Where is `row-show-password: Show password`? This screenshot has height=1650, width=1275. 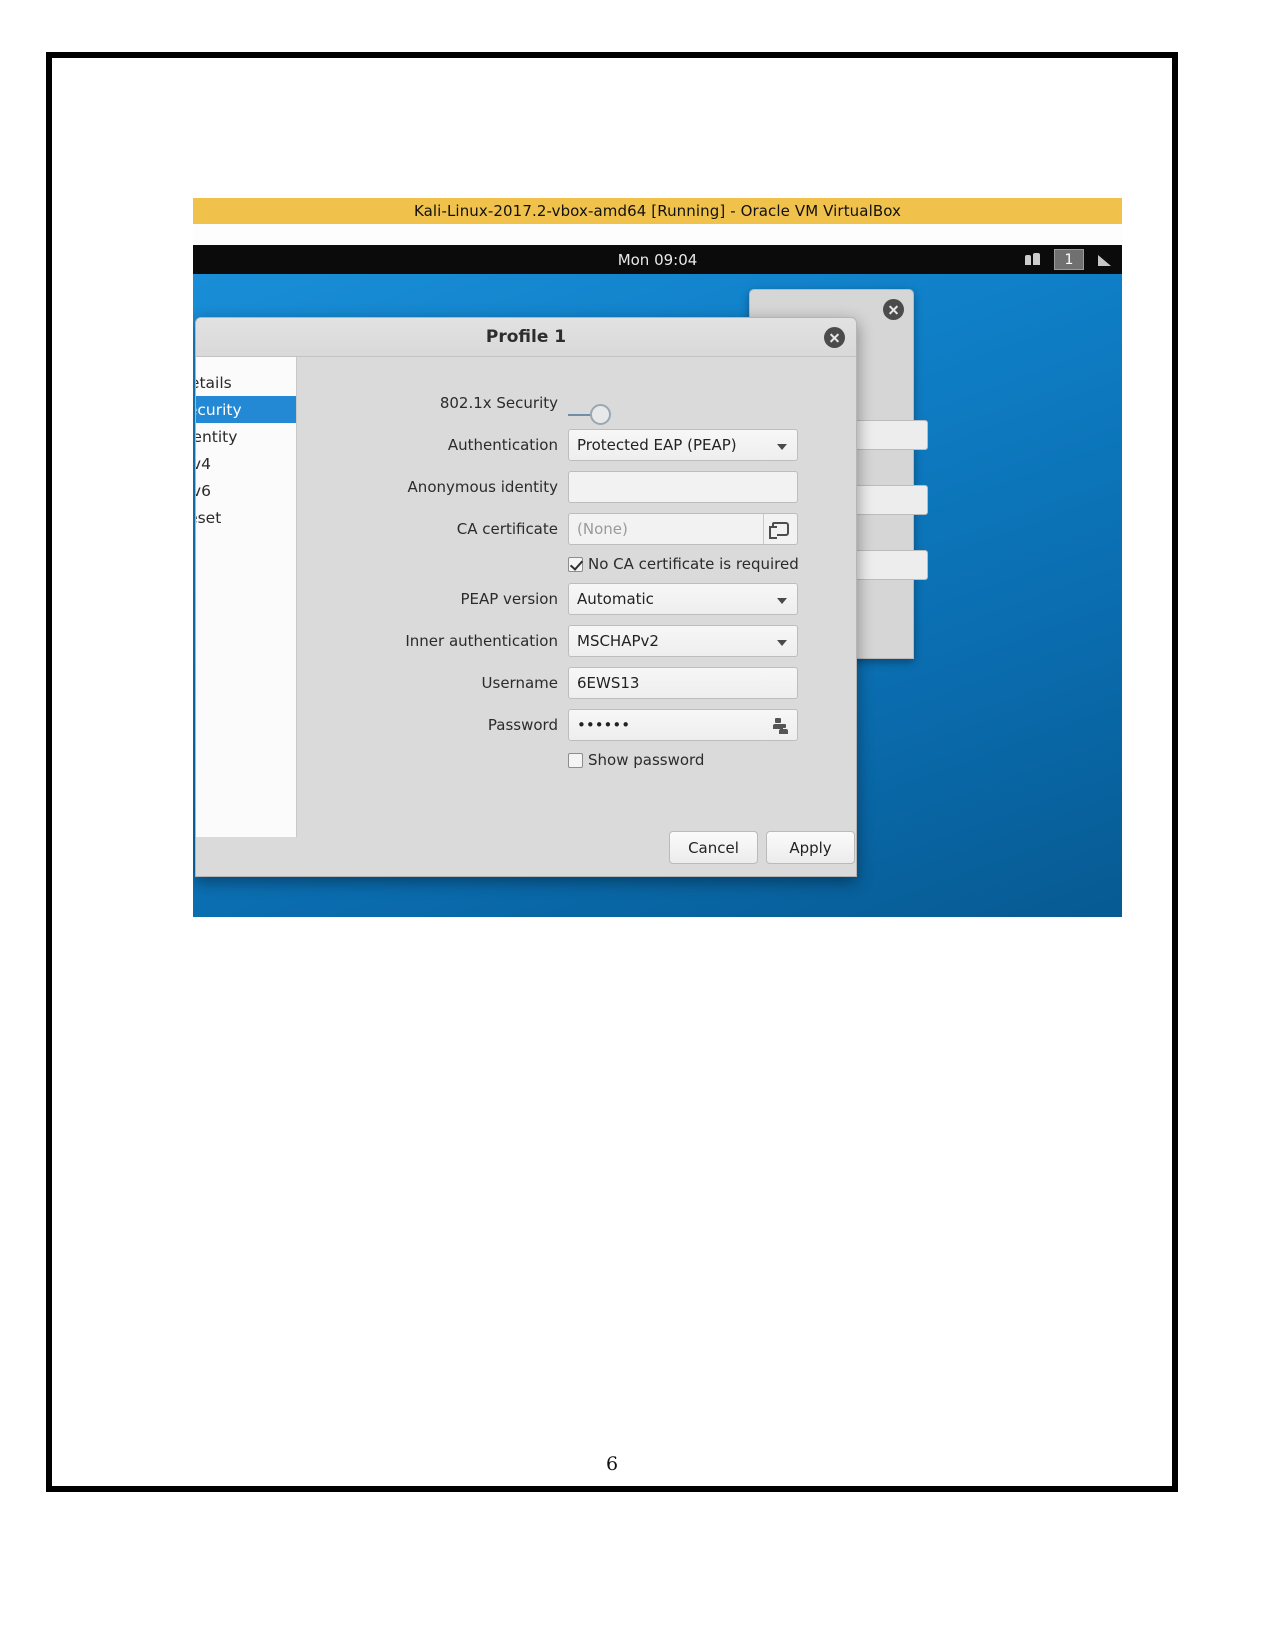 row-show-password: Show password is located at coordinates (547, 760).